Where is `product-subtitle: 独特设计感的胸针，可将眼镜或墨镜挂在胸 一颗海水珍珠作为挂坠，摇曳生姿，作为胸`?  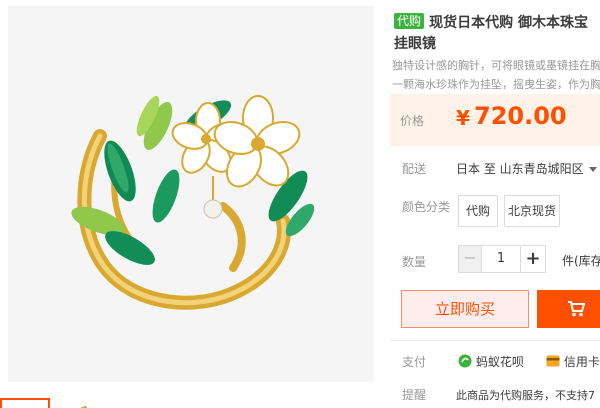
product-subtitle: 独特设计感的胸针，可将眼镜或墨镜挂在胸 一颗海水珍珠作为挂坠，摇曳生姿，作为胸 is located at coordinates (496, 75).